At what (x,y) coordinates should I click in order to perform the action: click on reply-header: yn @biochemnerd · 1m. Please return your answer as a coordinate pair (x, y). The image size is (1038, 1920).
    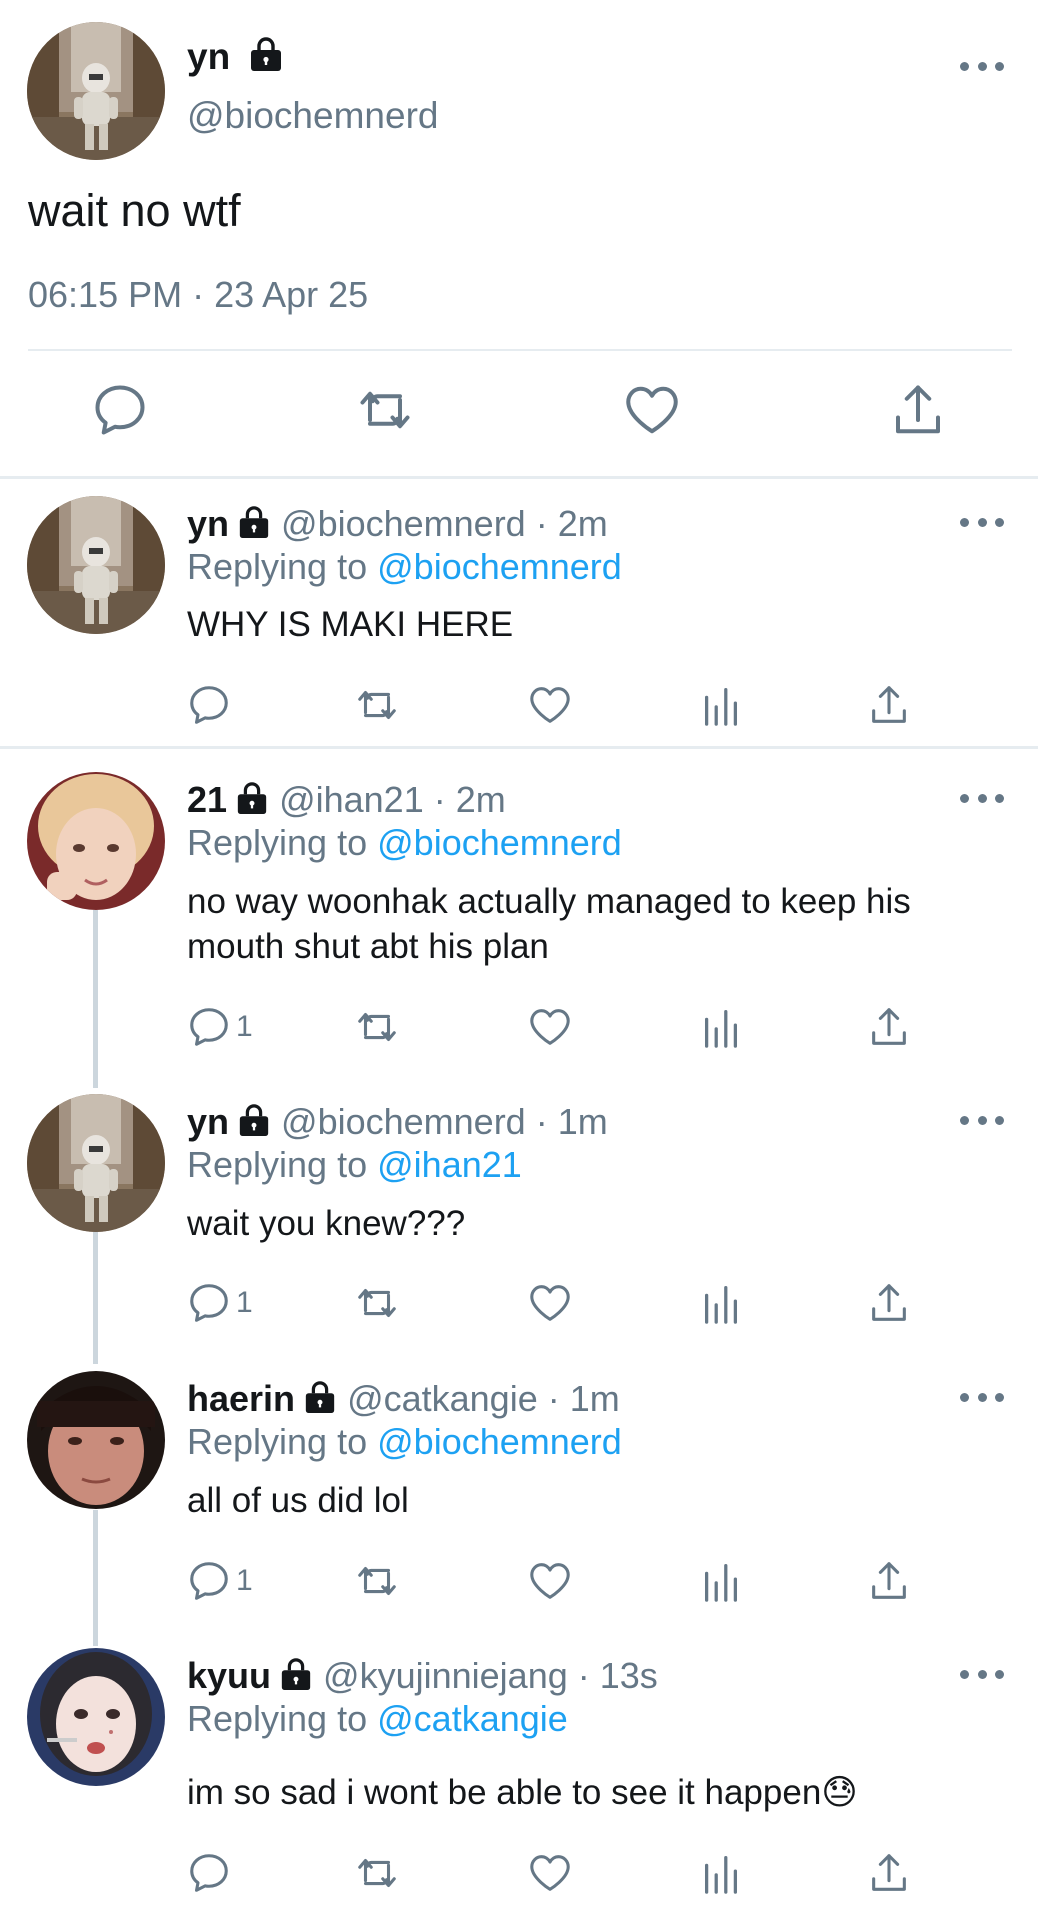
    Looking at the image, I should click on (397, 1122).